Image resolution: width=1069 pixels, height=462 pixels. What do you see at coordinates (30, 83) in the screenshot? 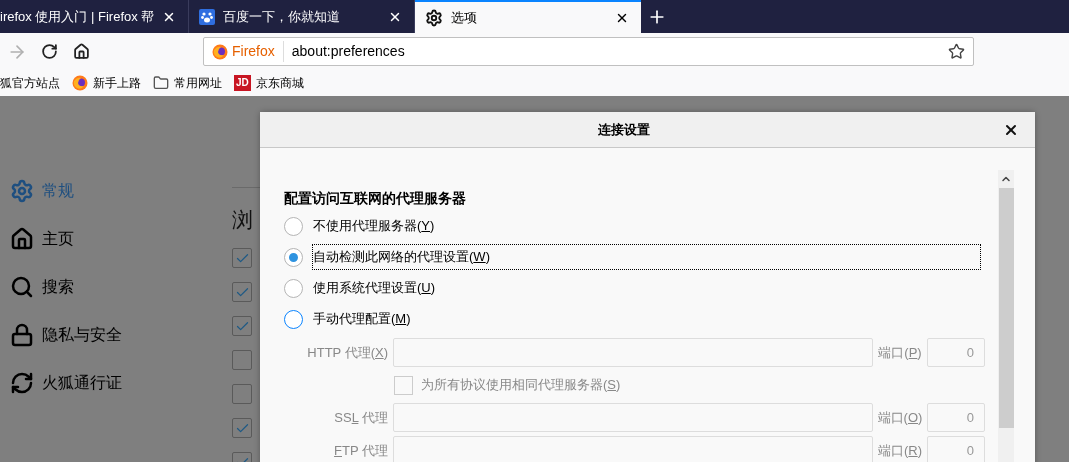
I see `bookmark-item: 狐官方站点` at bounding box center [30, 83].